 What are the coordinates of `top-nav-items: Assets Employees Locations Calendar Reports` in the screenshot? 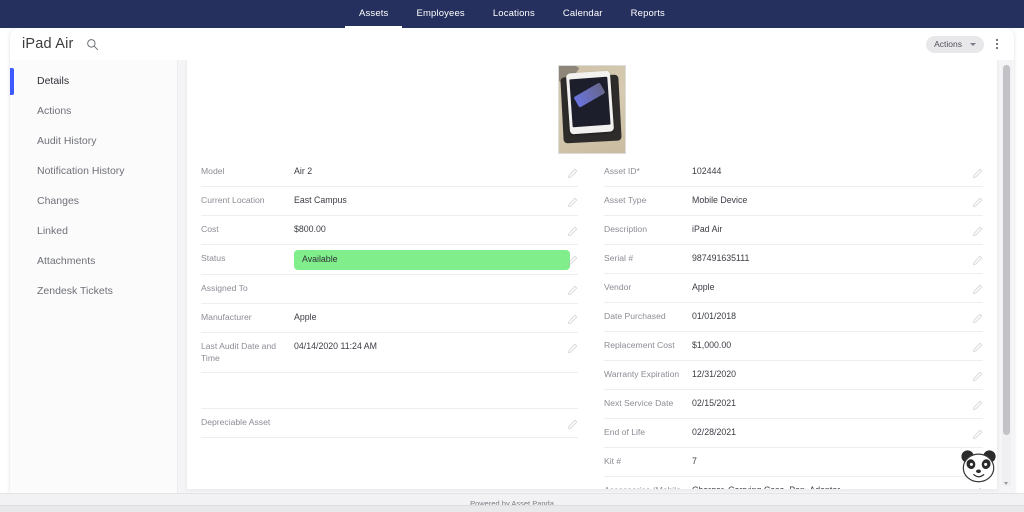 It's located at (512, 14).